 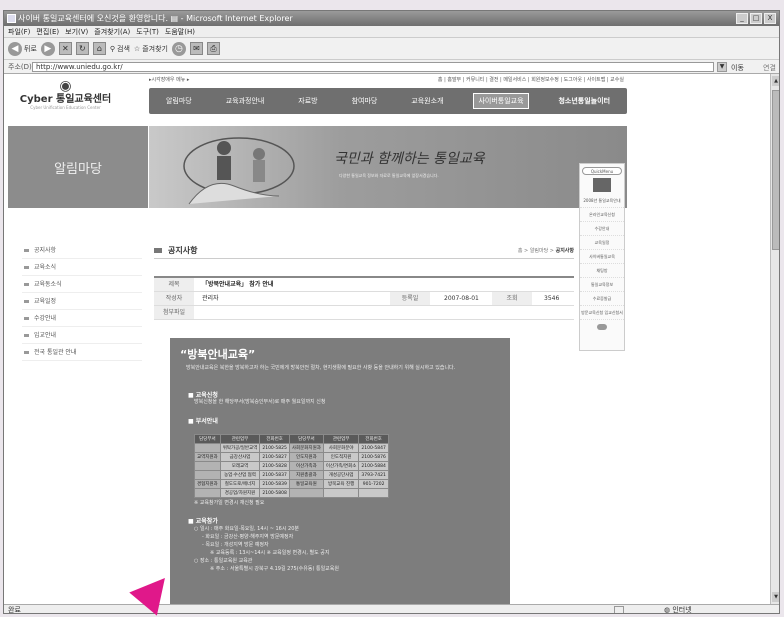 What do you see at coordinates (742, 18) in the screenshot?
I see `minimize-button: _` at bounding box center [742, 18].